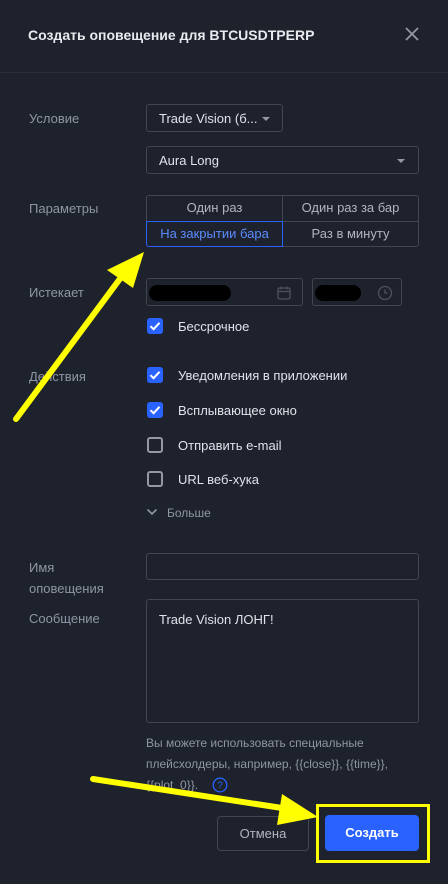  Describe the element at coordinates (189, 513) in the screenshot. I see `more-toggle: Больше` at that location.